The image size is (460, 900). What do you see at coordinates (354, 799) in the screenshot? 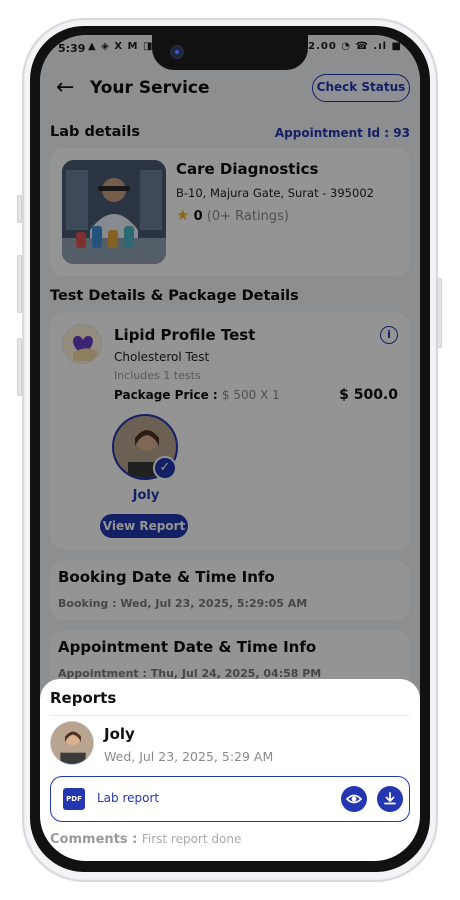
I see `eye-icon` at bounding box center [354, 799].